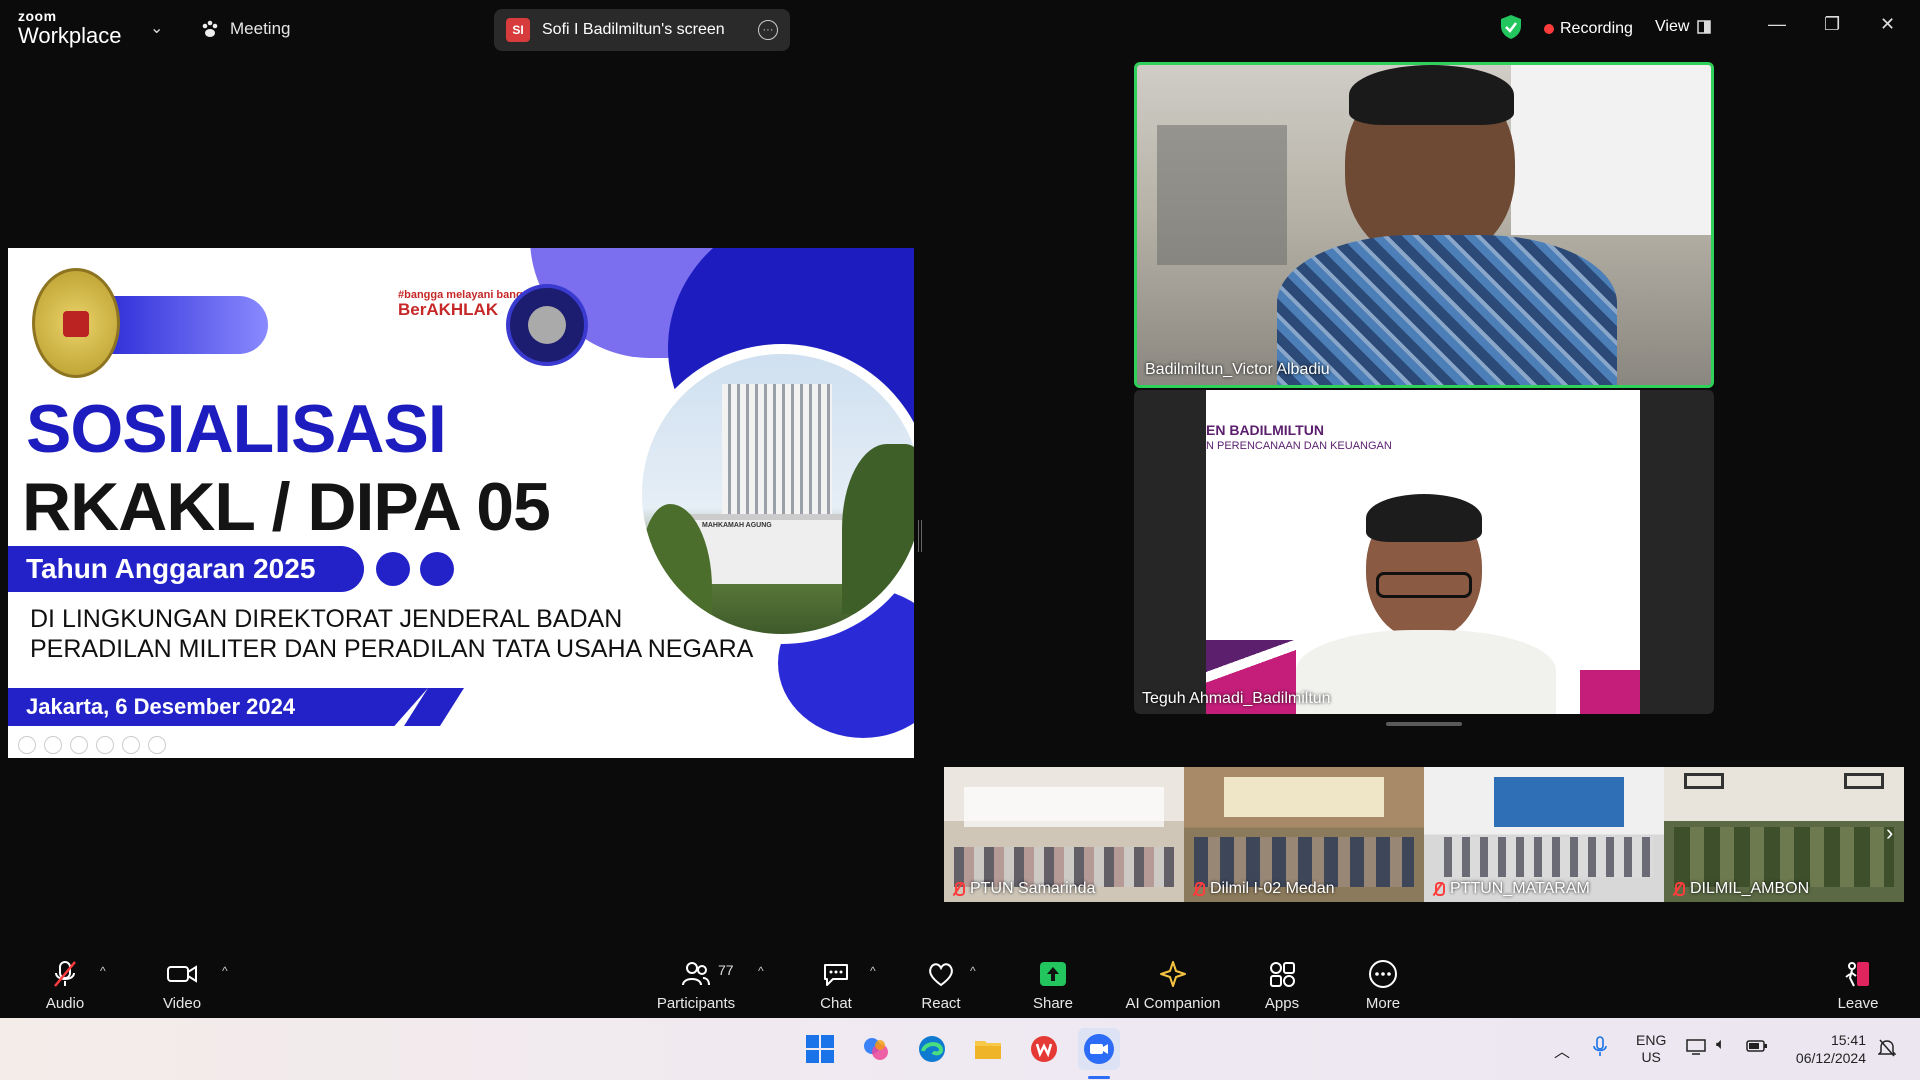  Describe the element at coordinates (1784, 834) in the screenshot. I see `thumbnail-tile: DILMIL_AMBON` at that location.